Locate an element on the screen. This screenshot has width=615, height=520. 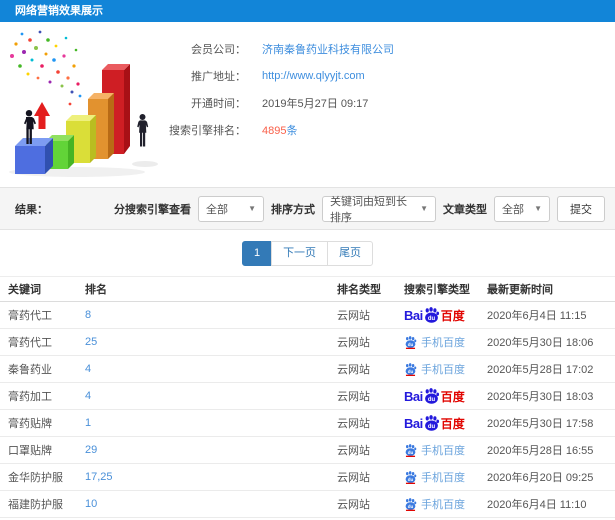
rank-link: 8 is located at coordinates (88, 315).